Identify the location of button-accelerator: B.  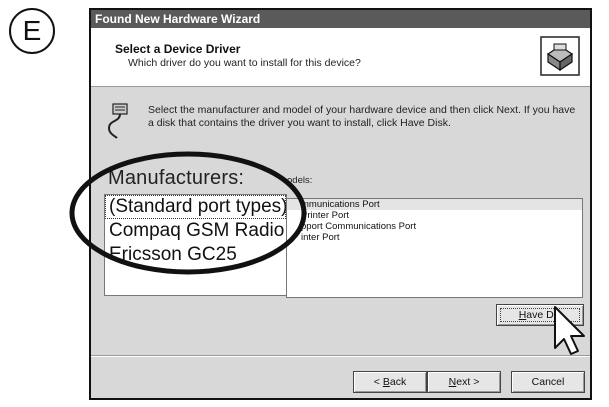
(386, 382).